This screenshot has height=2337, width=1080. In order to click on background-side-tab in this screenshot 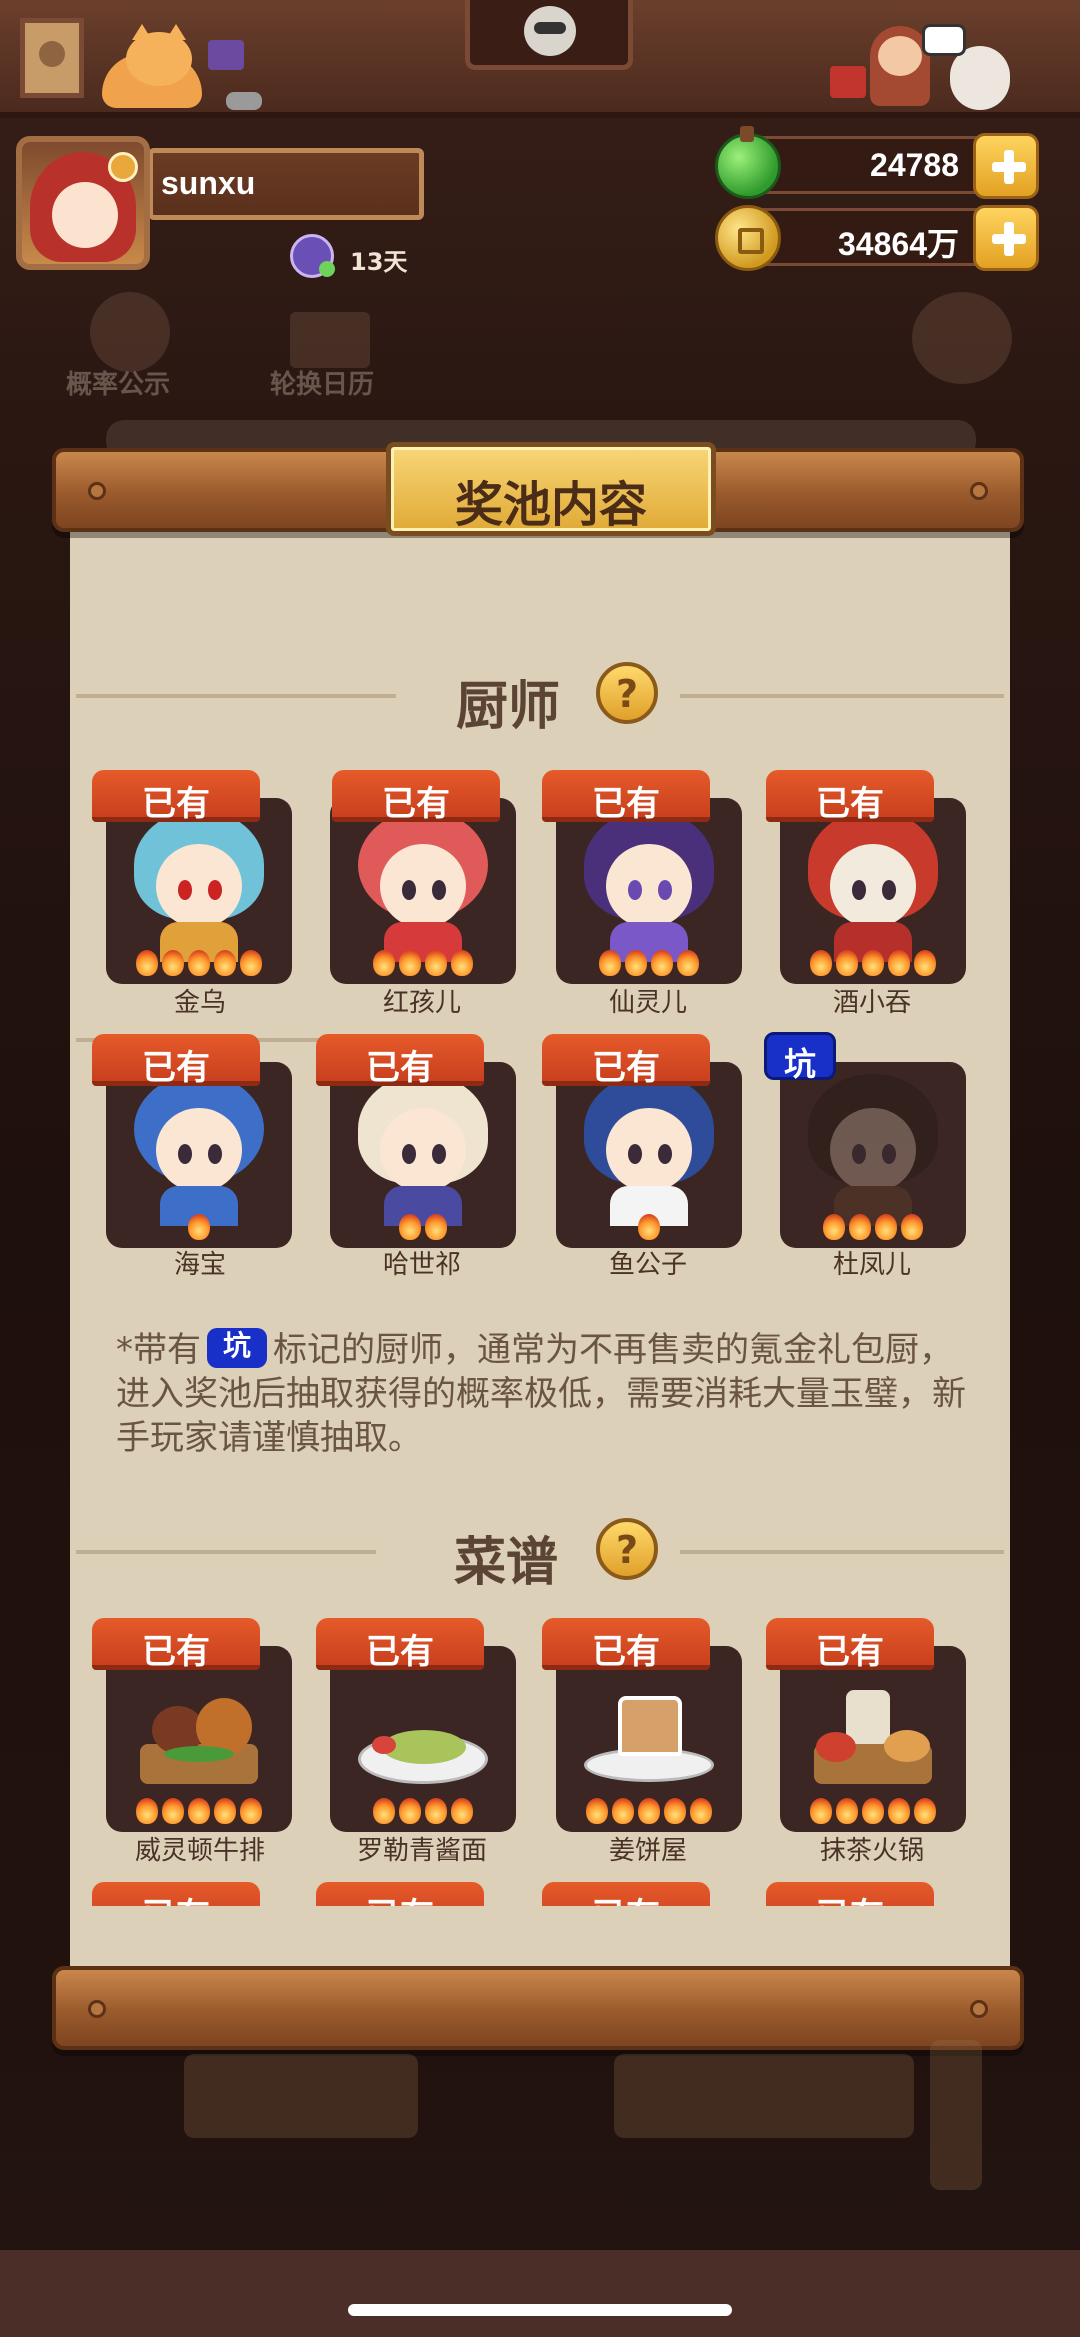, I will do `click(956, 2115)`.